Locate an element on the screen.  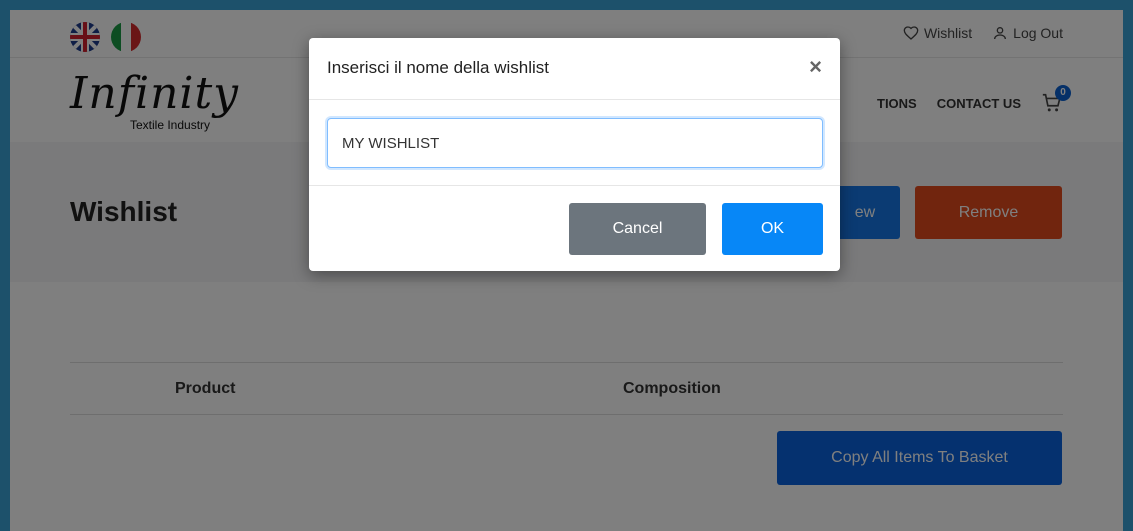
dialog-footer: Cancel OK is located at coordinates (574, 228).